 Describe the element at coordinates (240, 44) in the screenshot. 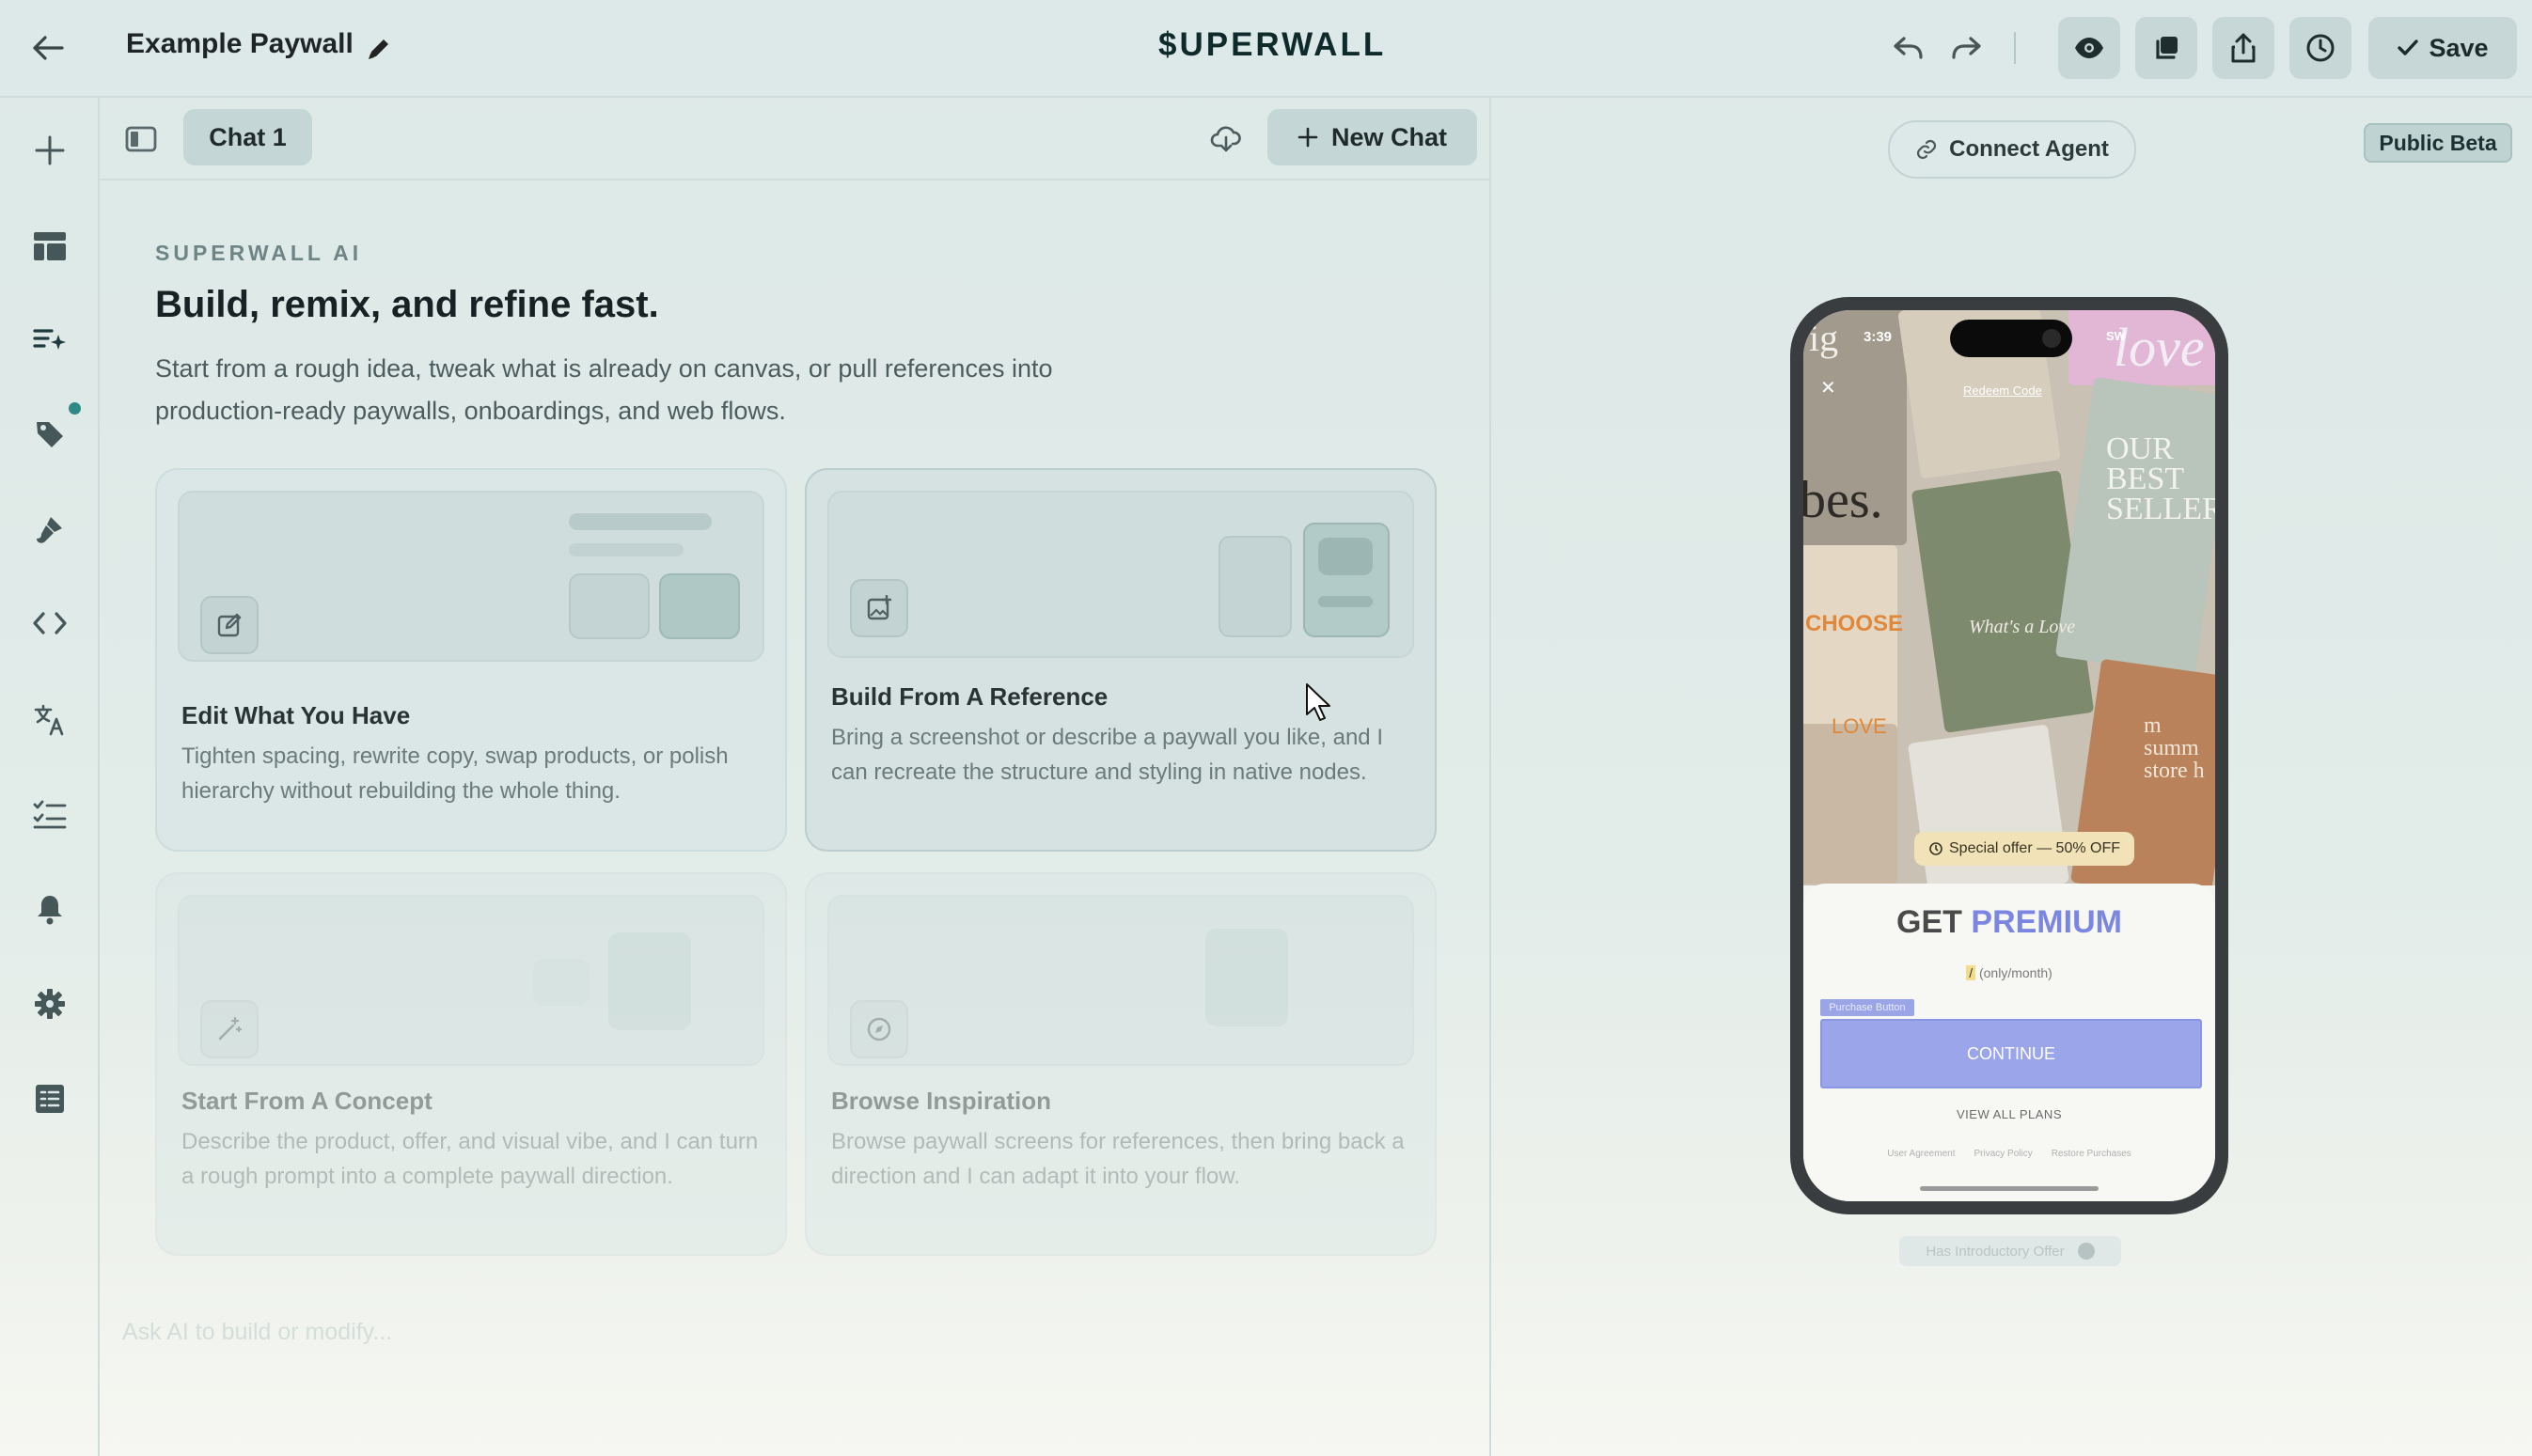

I see `paywall-title: Example Paywall` at that location.